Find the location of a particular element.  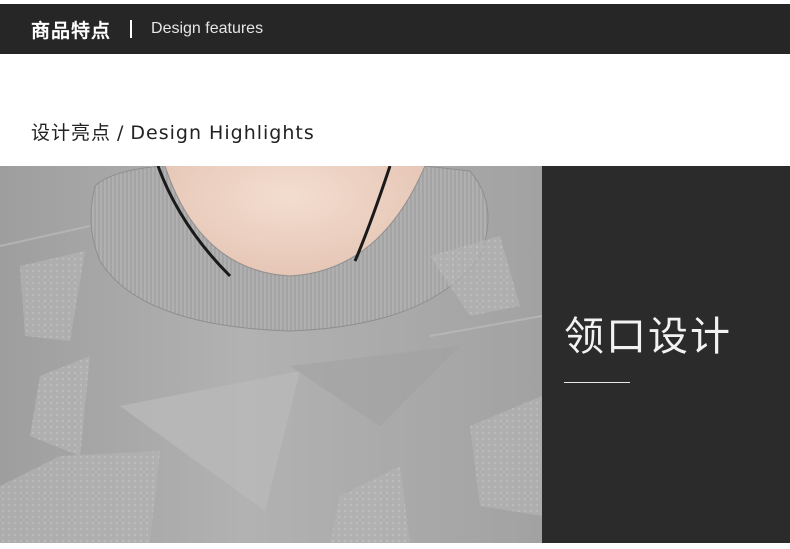

header-bar: 商品特点 Design features is located at coordinates (395, 29).